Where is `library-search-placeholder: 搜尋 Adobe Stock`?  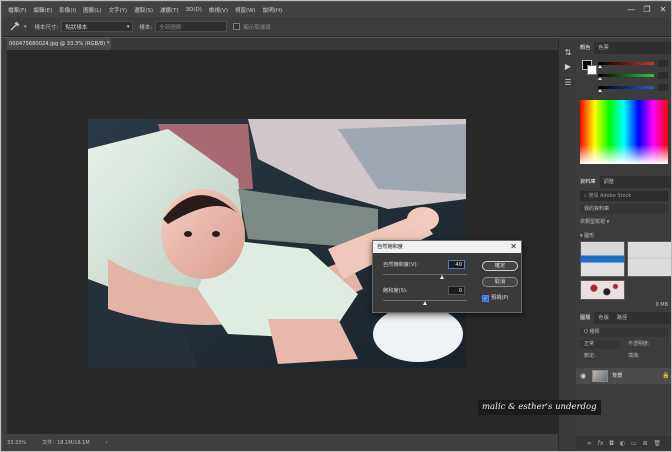
library-search-placeholder: 搜尋 Adobe Stock is located at coordinates (610, 196).